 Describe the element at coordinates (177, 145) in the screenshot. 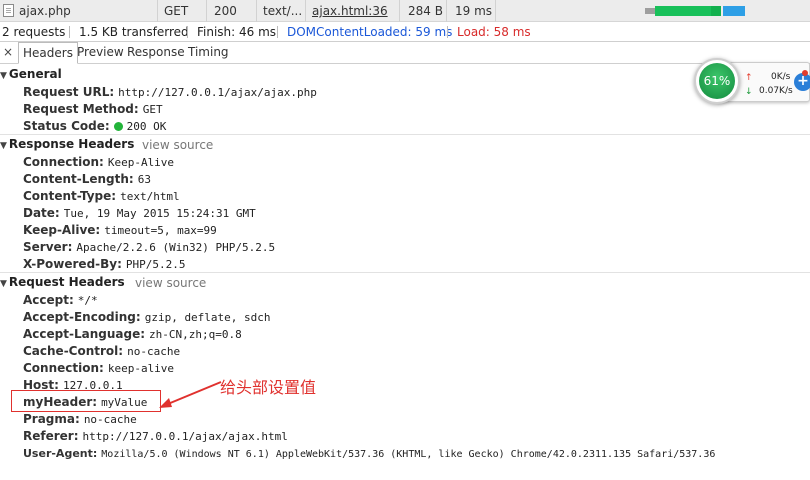

I see `response-headers-view-source-link: view source` at that location.